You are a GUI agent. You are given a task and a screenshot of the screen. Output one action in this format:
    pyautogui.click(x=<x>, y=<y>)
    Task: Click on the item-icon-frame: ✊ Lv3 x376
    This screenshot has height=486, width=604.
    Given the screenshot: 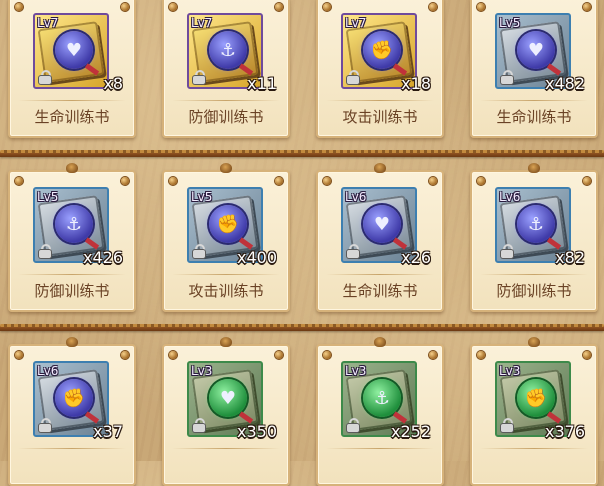 What is the action you would take?
    pyautogui.click(x=540, y=401)
    